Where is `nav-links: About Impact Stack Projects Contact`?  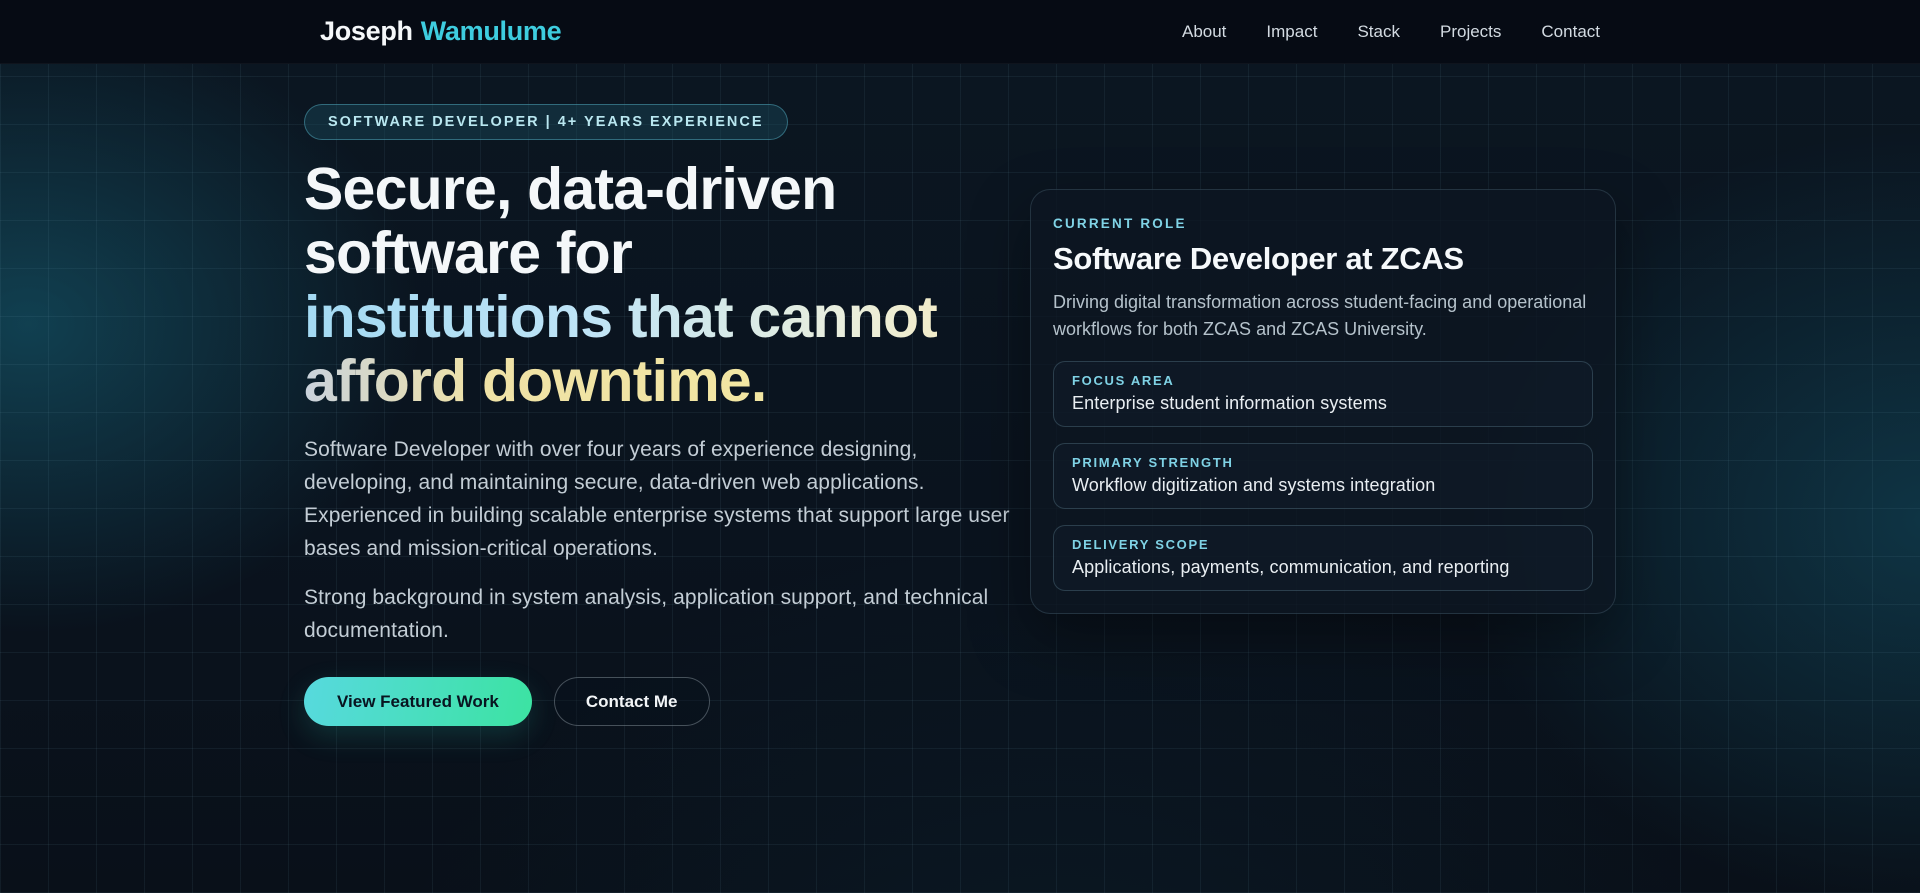 nav-links: About Impact Stack Projects Contact is located at coordinates (1391, 32).